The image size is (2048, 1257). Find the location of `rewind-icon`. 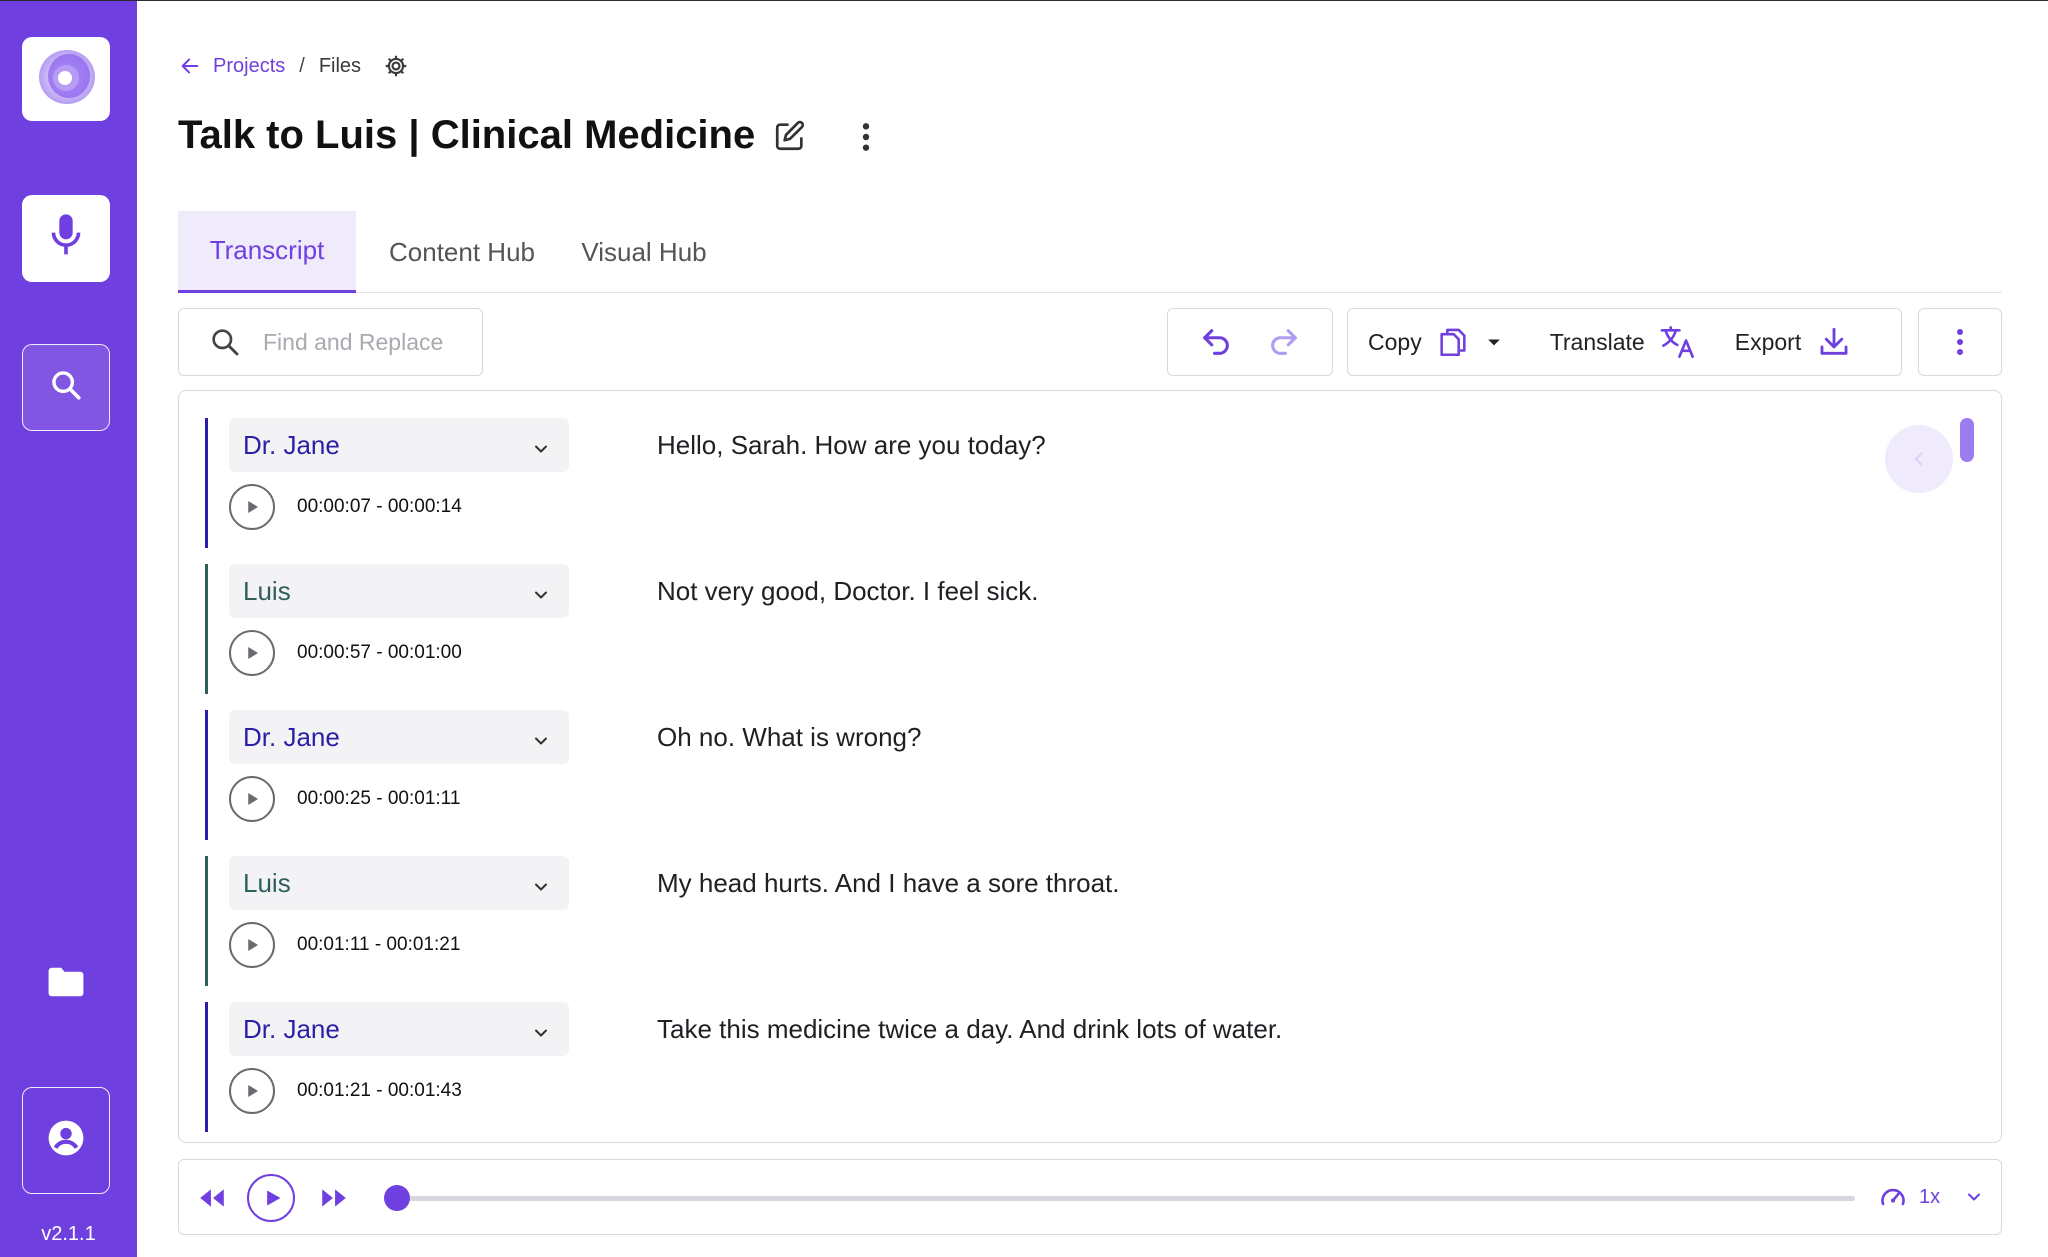

rewind-icon is located at coordinates (212, 1200).